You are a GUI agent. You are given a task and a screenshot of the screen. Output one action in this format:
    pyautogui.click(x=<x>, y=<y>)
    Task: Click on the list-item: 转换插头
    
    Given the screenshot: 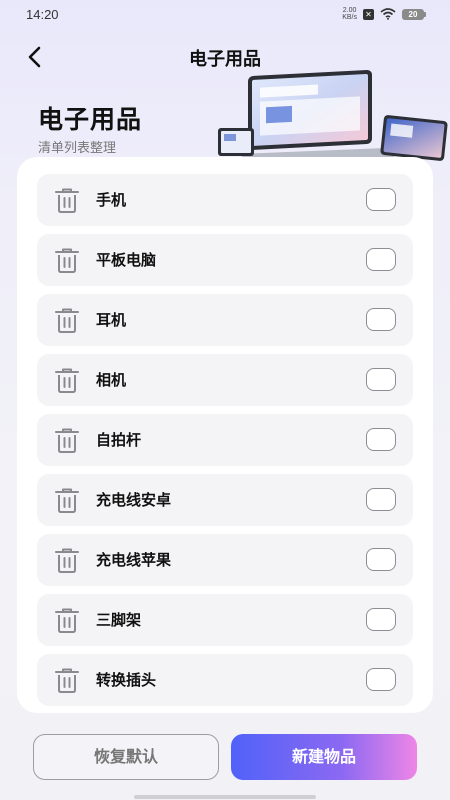 What is the action you would take?
    pyautogui.click(x=225, y=680)
    